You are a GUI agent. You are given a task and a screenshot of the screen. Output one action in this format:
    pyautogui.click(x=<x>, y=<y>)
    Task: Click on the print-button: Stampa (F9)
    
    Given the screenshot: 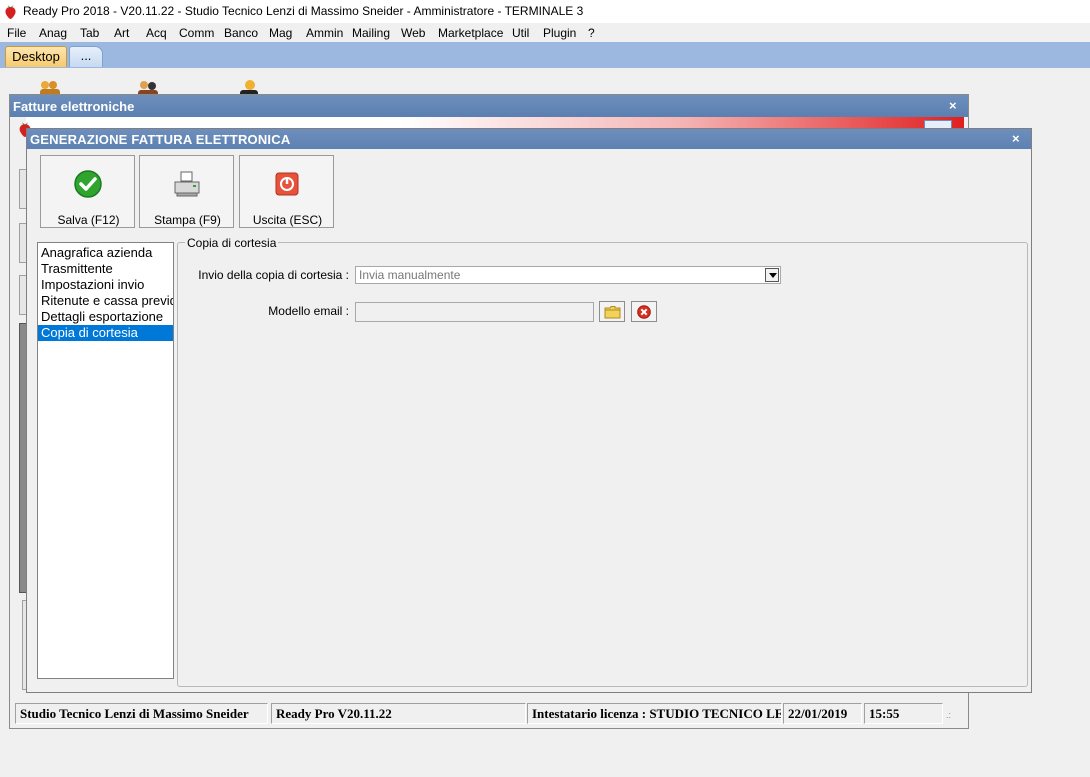 What is the action you would take?
    pyautogui.click(x=186, y=191)
    